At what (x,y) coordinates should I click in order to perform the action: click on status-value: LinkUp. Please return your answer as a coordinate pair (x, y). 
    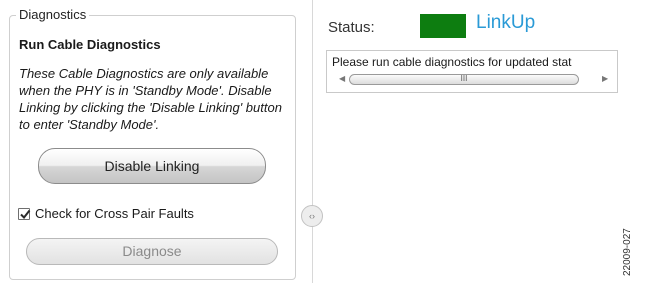
    Looking at the image, I should click on (506, 22).